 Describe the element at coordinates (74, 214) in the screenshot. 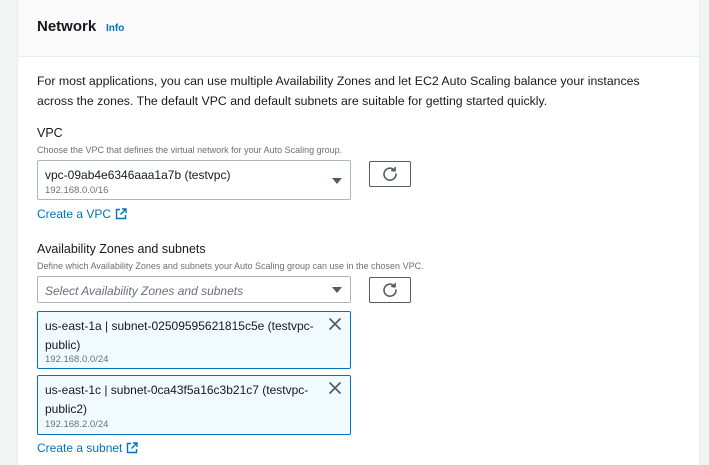

I see `create-vpc-link-label: Create a VPC` at that location.